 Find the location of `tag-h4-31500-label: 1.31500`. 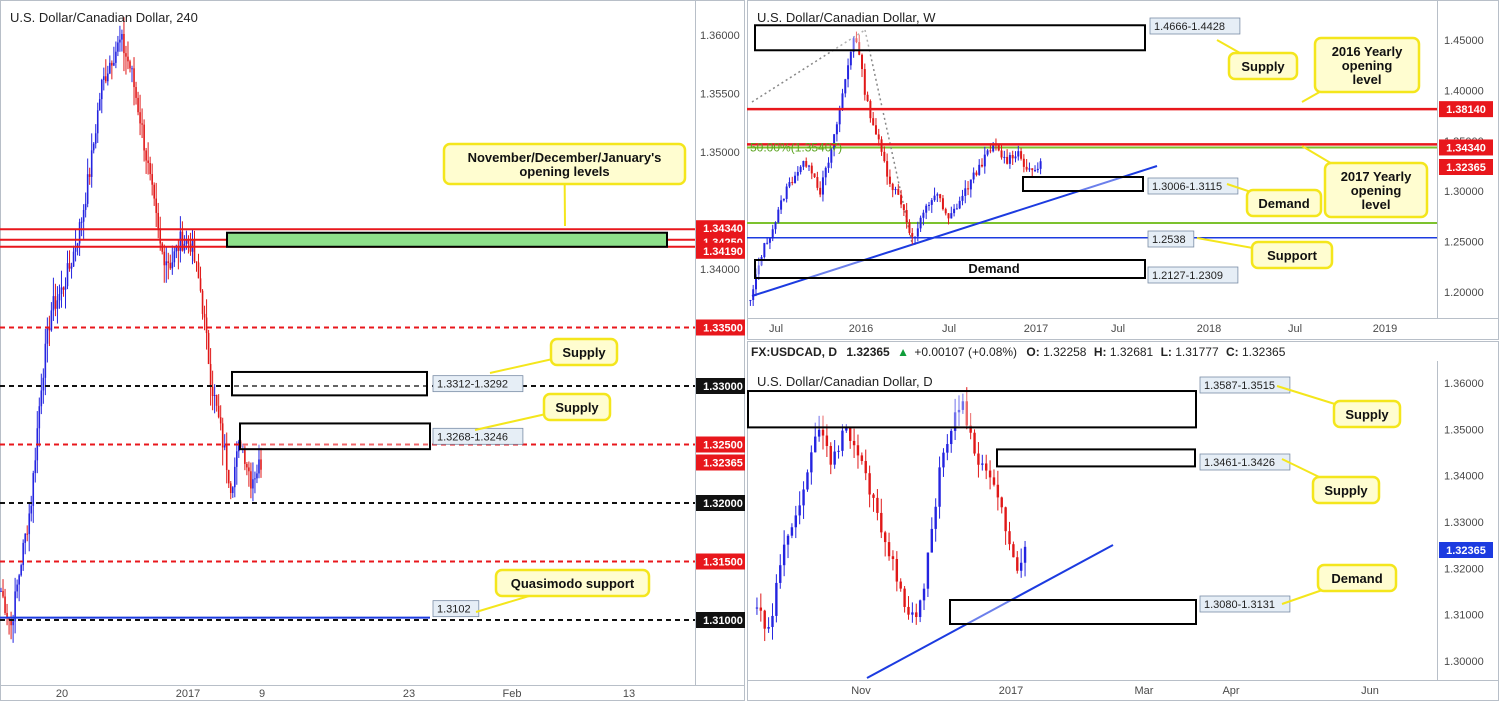

tag-h4-31500-label: 1.31500 is located at coordinates (723, 563).